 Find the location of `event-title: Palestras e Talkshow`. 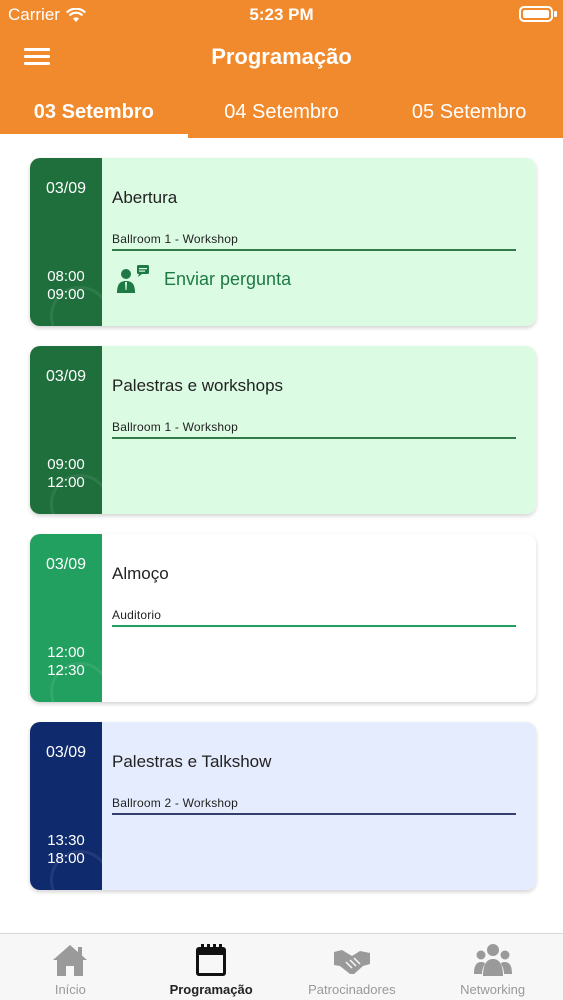

event-title: Palestras e Talkshow is located at coordinates (192, 761).